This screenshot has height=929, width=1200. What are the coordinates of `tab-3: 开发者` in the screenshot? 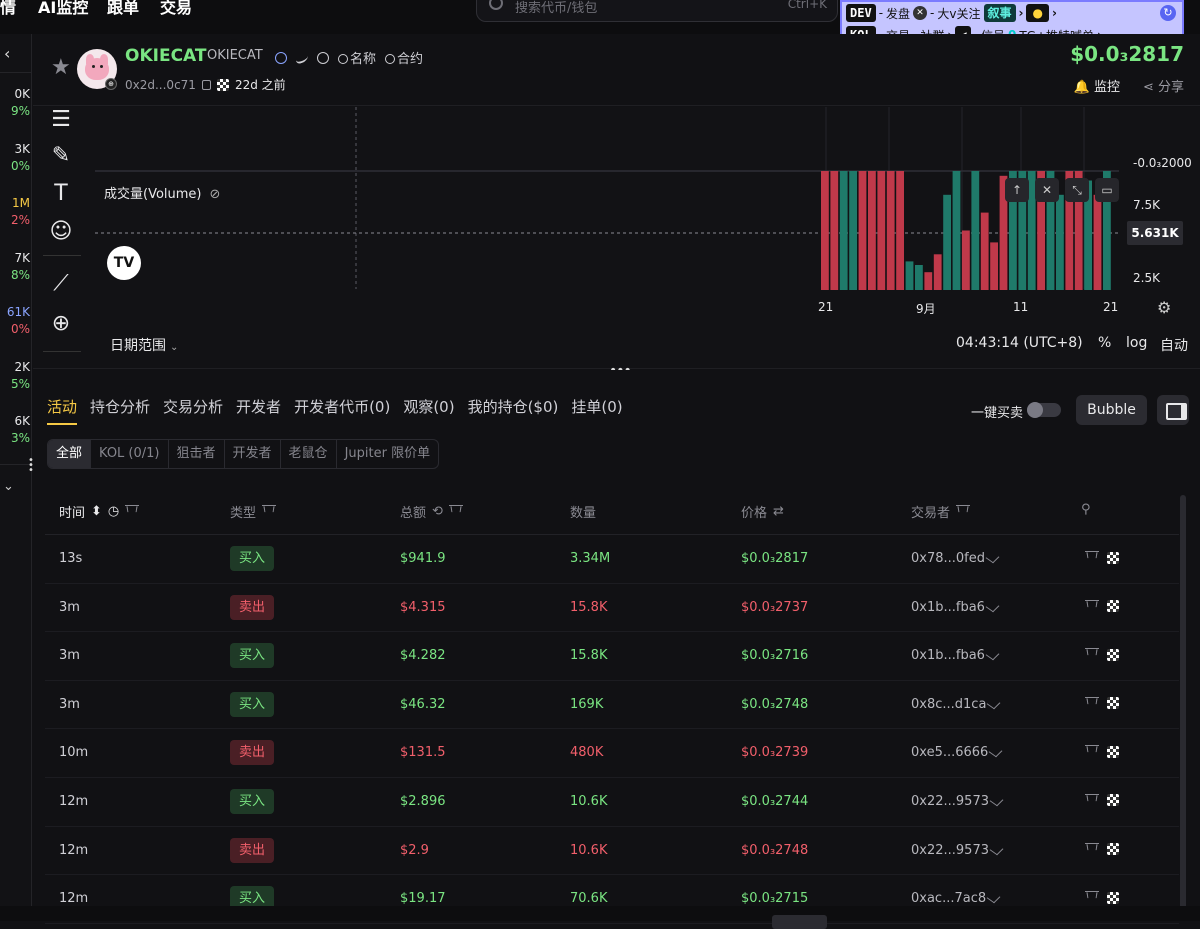 It's located at (258, 410).